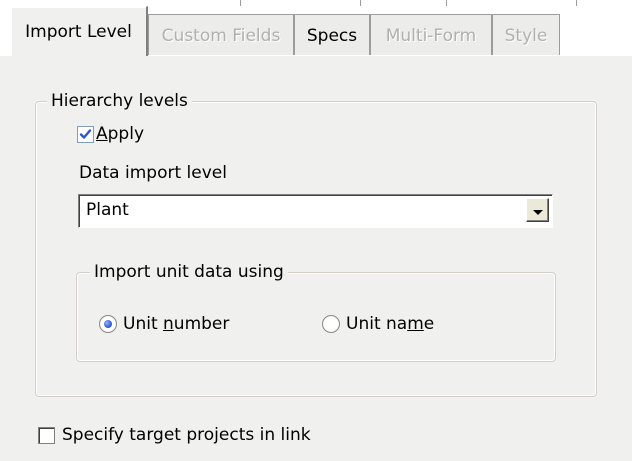  What do you see at coordinates (107, 210) in the screenshot?
I see `data-import-level-value: Plant` at bounding box center [107, 210].